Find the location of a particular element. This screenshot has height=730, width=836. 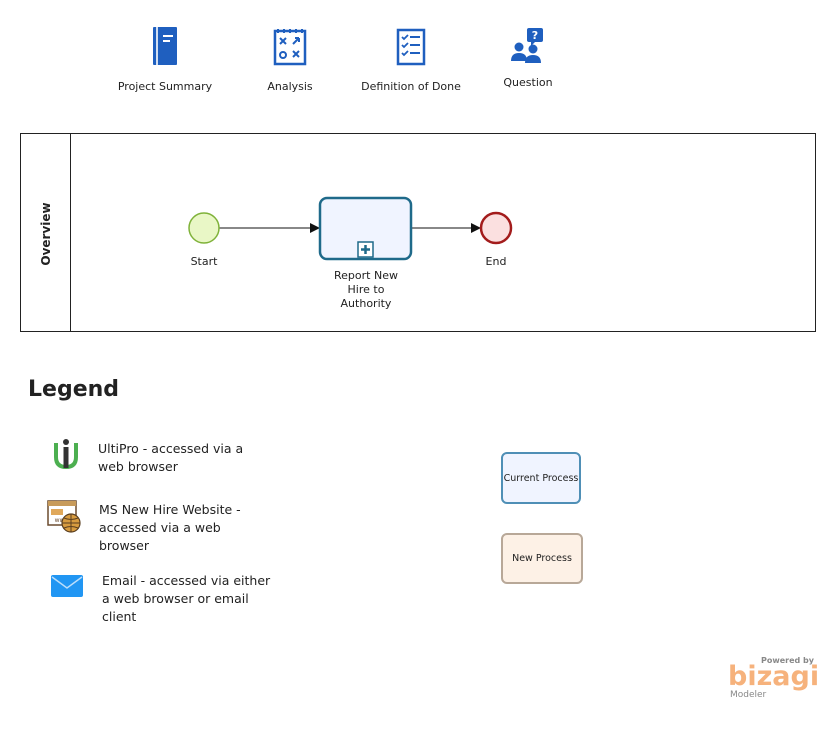

ultipro-logo-icon is located at coordinates (66, 454).